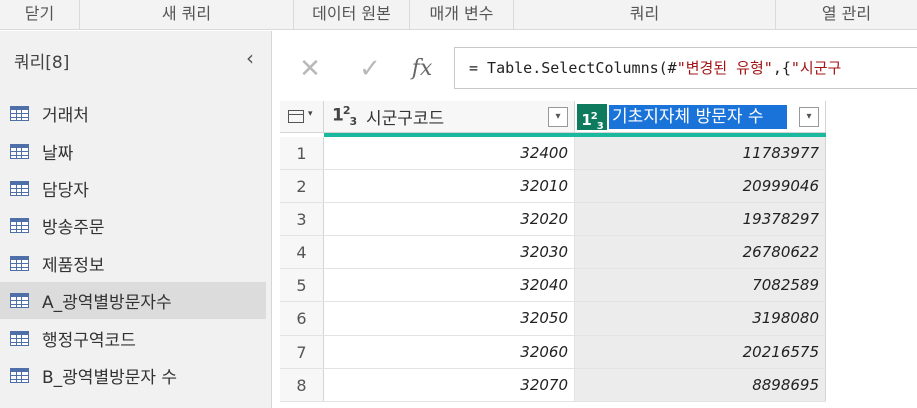 The height and width of the screenshot is (408, 917). I want to click on table-row: 3 32020 19378297, so click(553, 220).